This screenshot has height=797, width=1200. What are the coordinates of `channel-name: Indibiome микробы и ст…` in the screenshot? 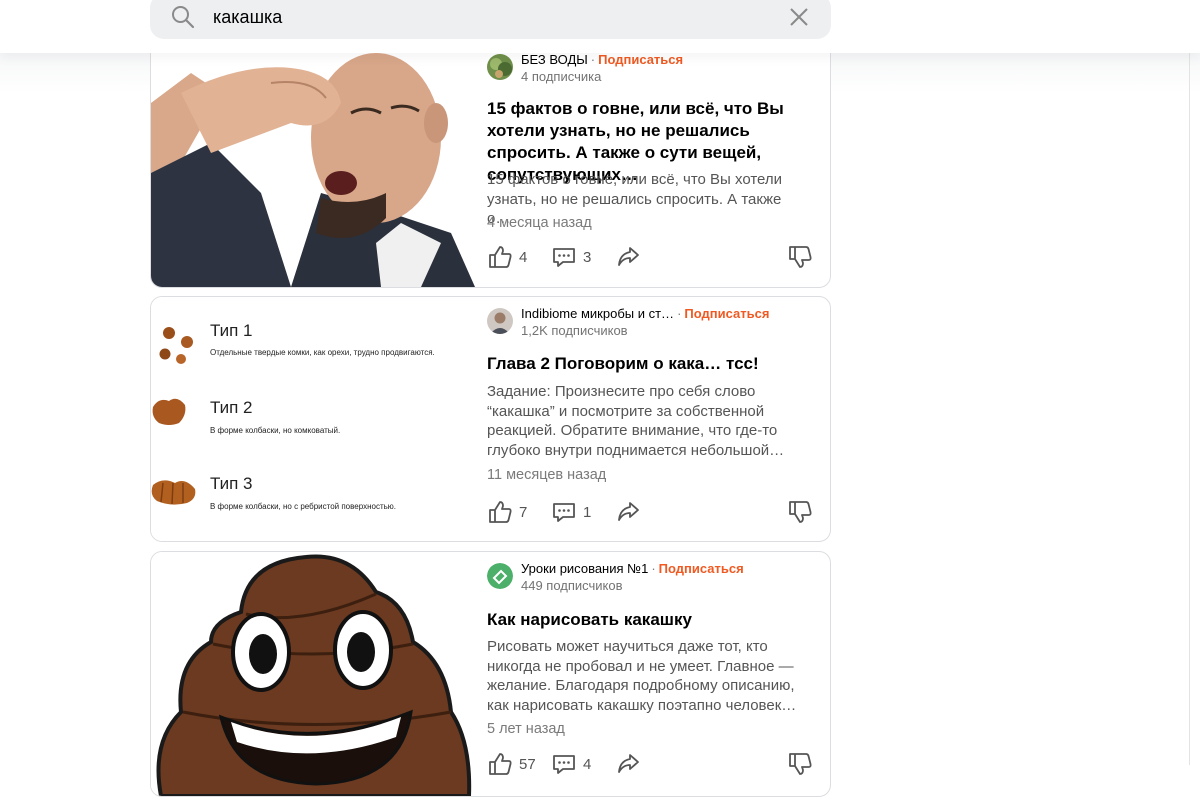 It's located at (597, 313).